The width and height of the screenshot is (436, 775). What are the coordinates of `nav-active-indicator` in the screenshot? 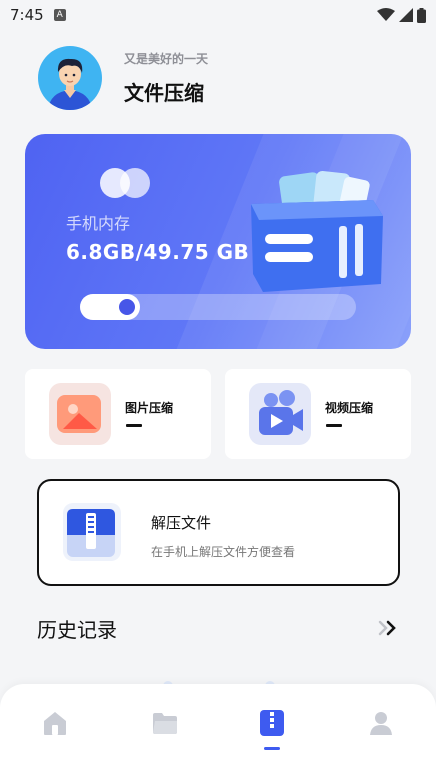 It's located at (272, 748).